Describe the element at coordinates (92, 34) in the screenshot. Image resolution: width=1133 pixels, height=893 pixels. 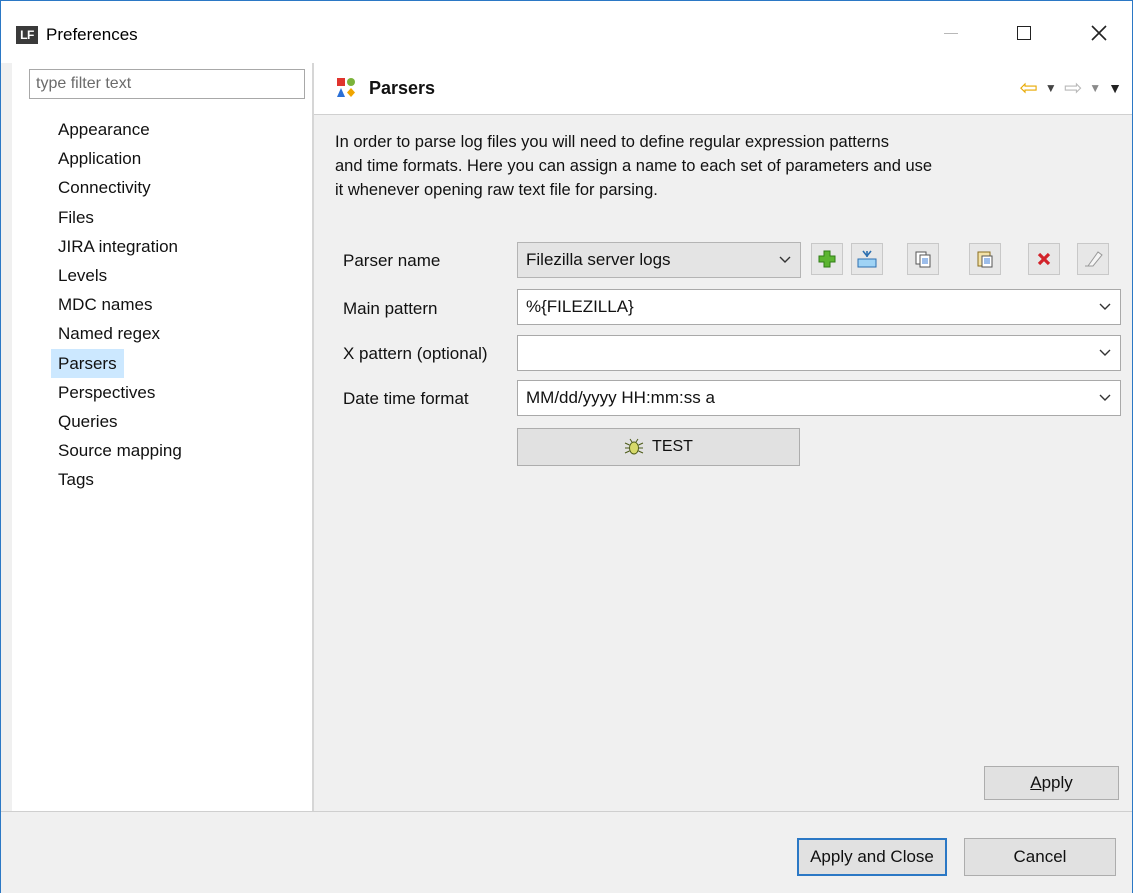
I see `window-title: Preferences` at that location.